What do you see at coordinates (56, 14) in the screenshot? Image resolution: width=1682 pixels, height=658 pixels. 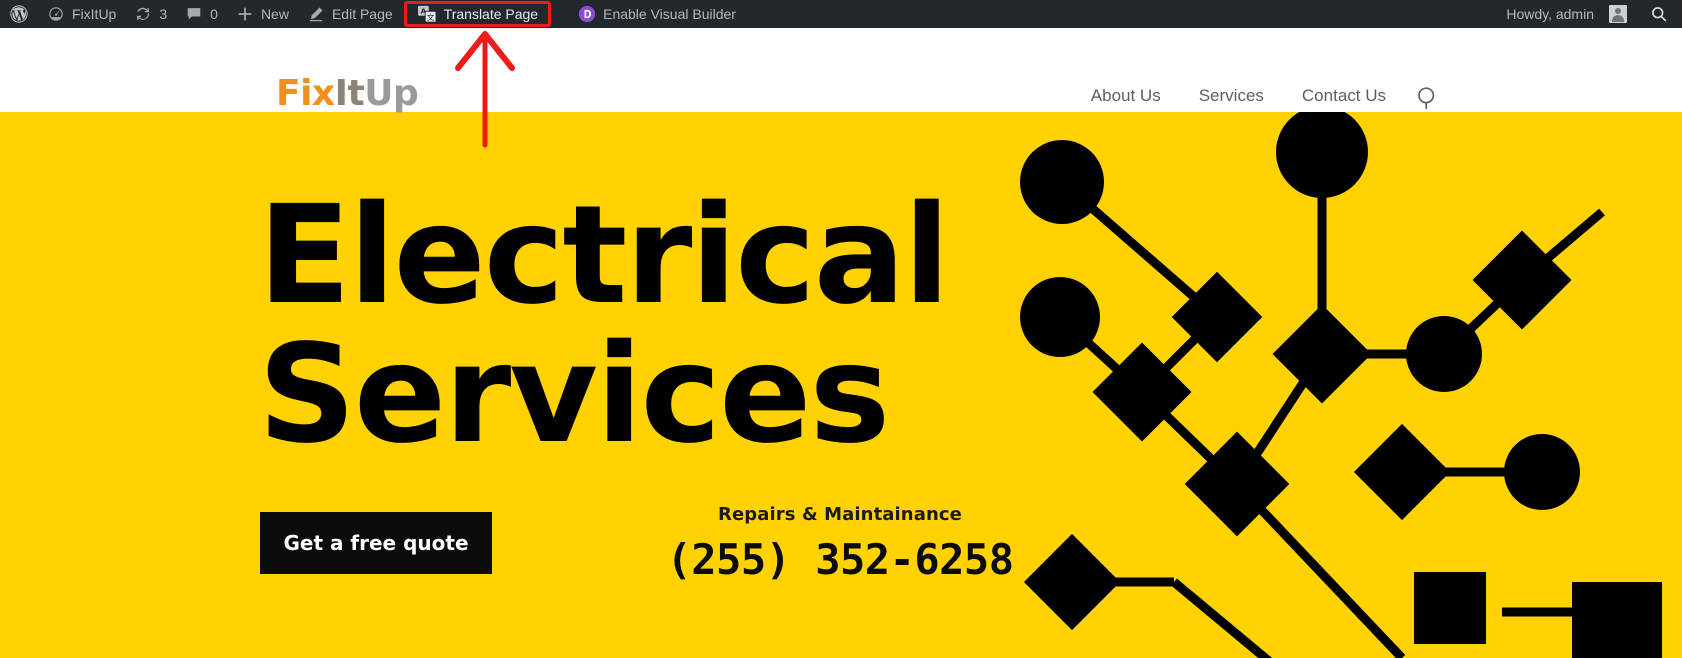 I see `dashboard-icon` at bounding box center [56, 14].